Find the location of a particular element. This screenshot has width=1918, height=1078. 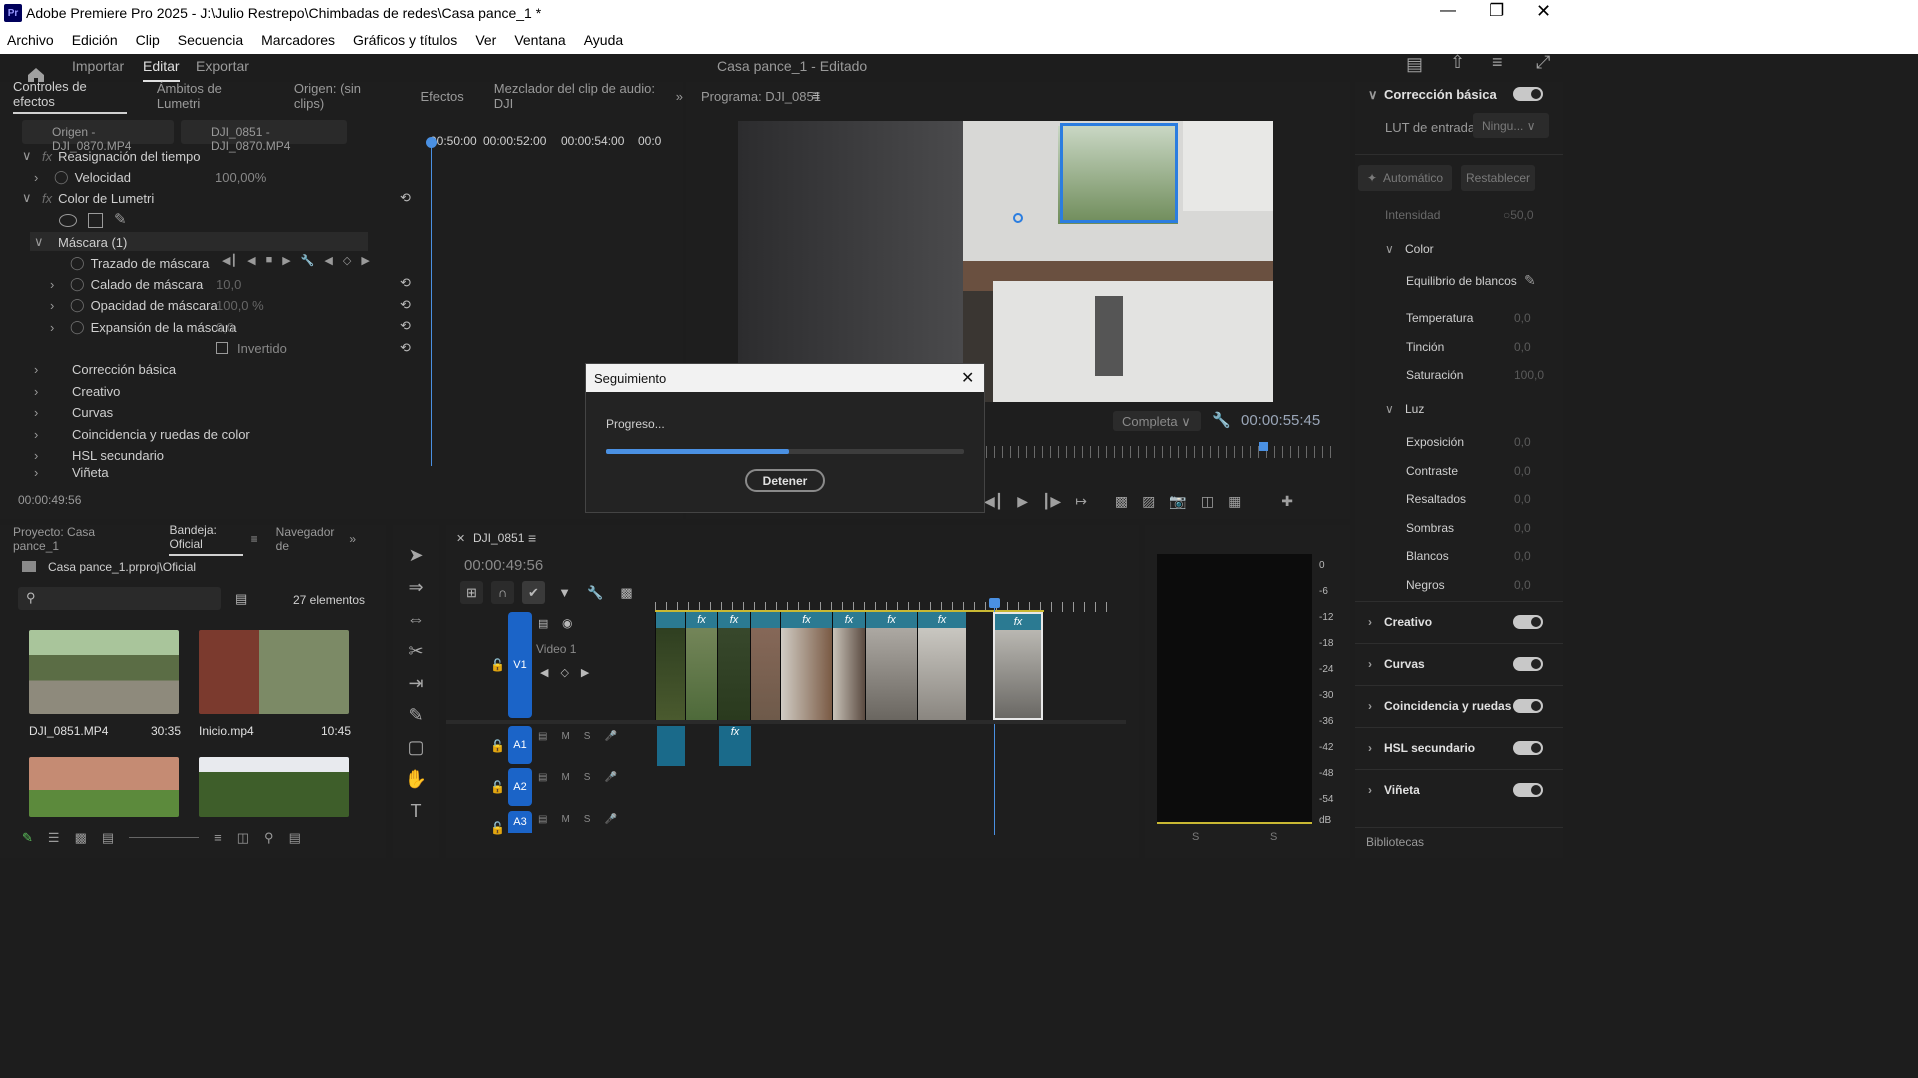

whites-value: 0,0 is located at coordinates (1522, 556).